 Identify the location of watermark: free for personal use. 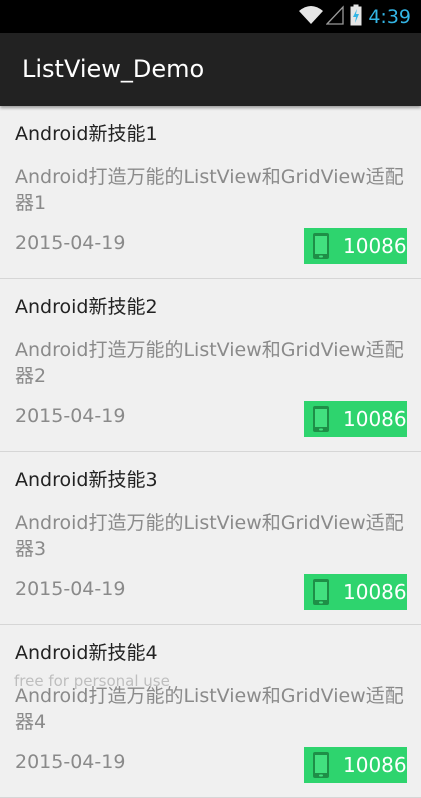
(92, 681).